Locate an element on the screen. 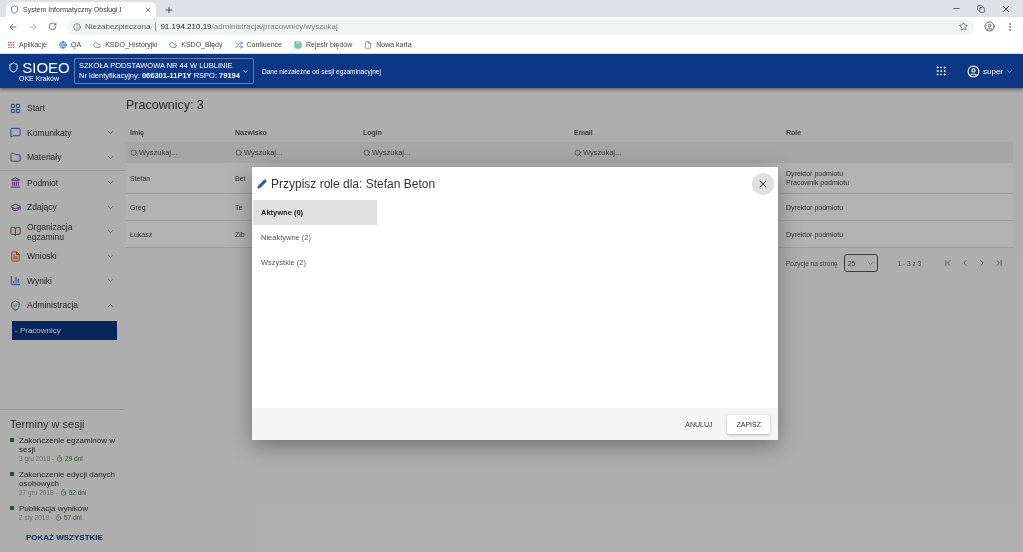 This screenshot has height=552, width=1023. first-page-icon is located at coordinates (948, 263).